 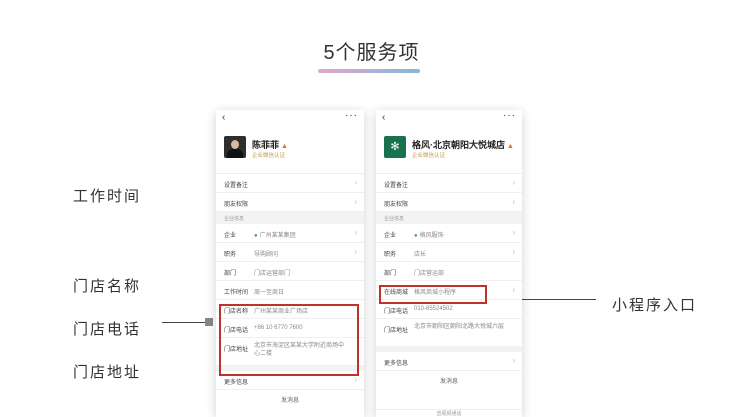 What do you see at coordinates (449, 252) in the screenshot?
I see `row-position: 职务 店长 ›` at bounding box center [449, 252].